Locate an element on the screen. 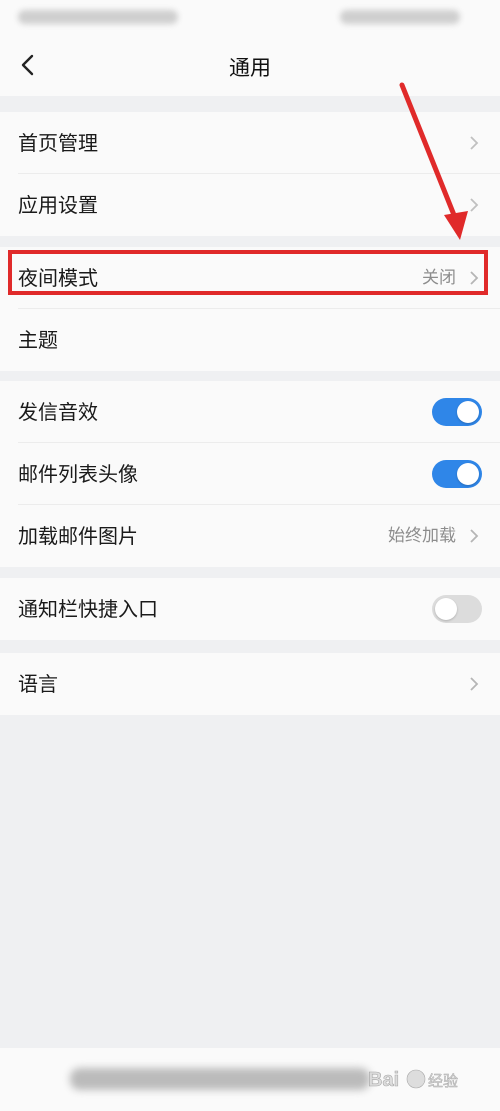 The height and width of the screenshot is (1111, 500). svg-text: 经验 is located at coordinates (443, 1081).